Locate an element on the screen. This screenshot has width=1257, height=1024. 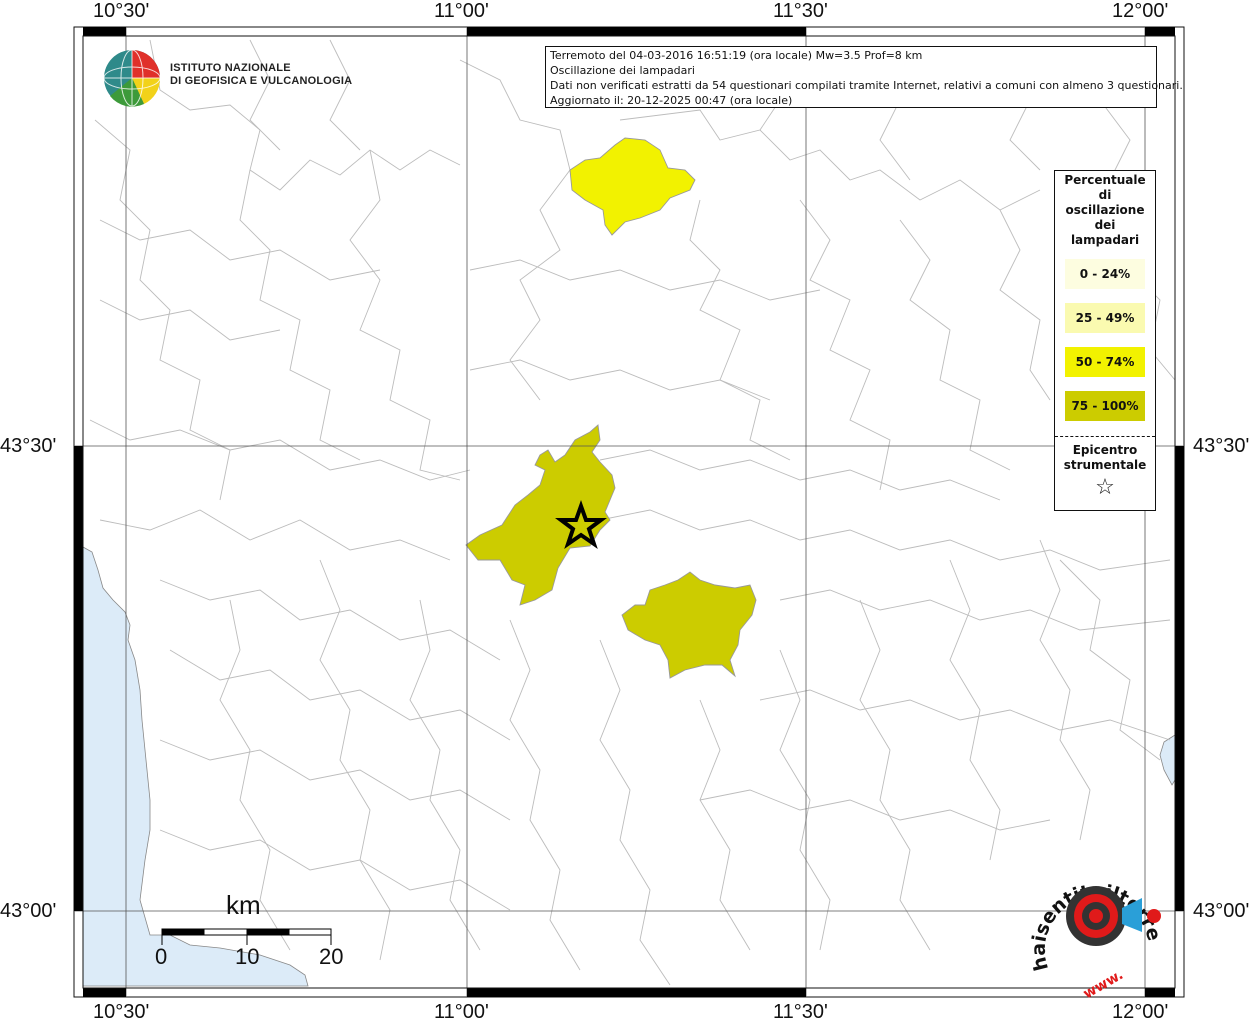
lat-label-left-2: 43°00' is located at coordinates (28, 911).